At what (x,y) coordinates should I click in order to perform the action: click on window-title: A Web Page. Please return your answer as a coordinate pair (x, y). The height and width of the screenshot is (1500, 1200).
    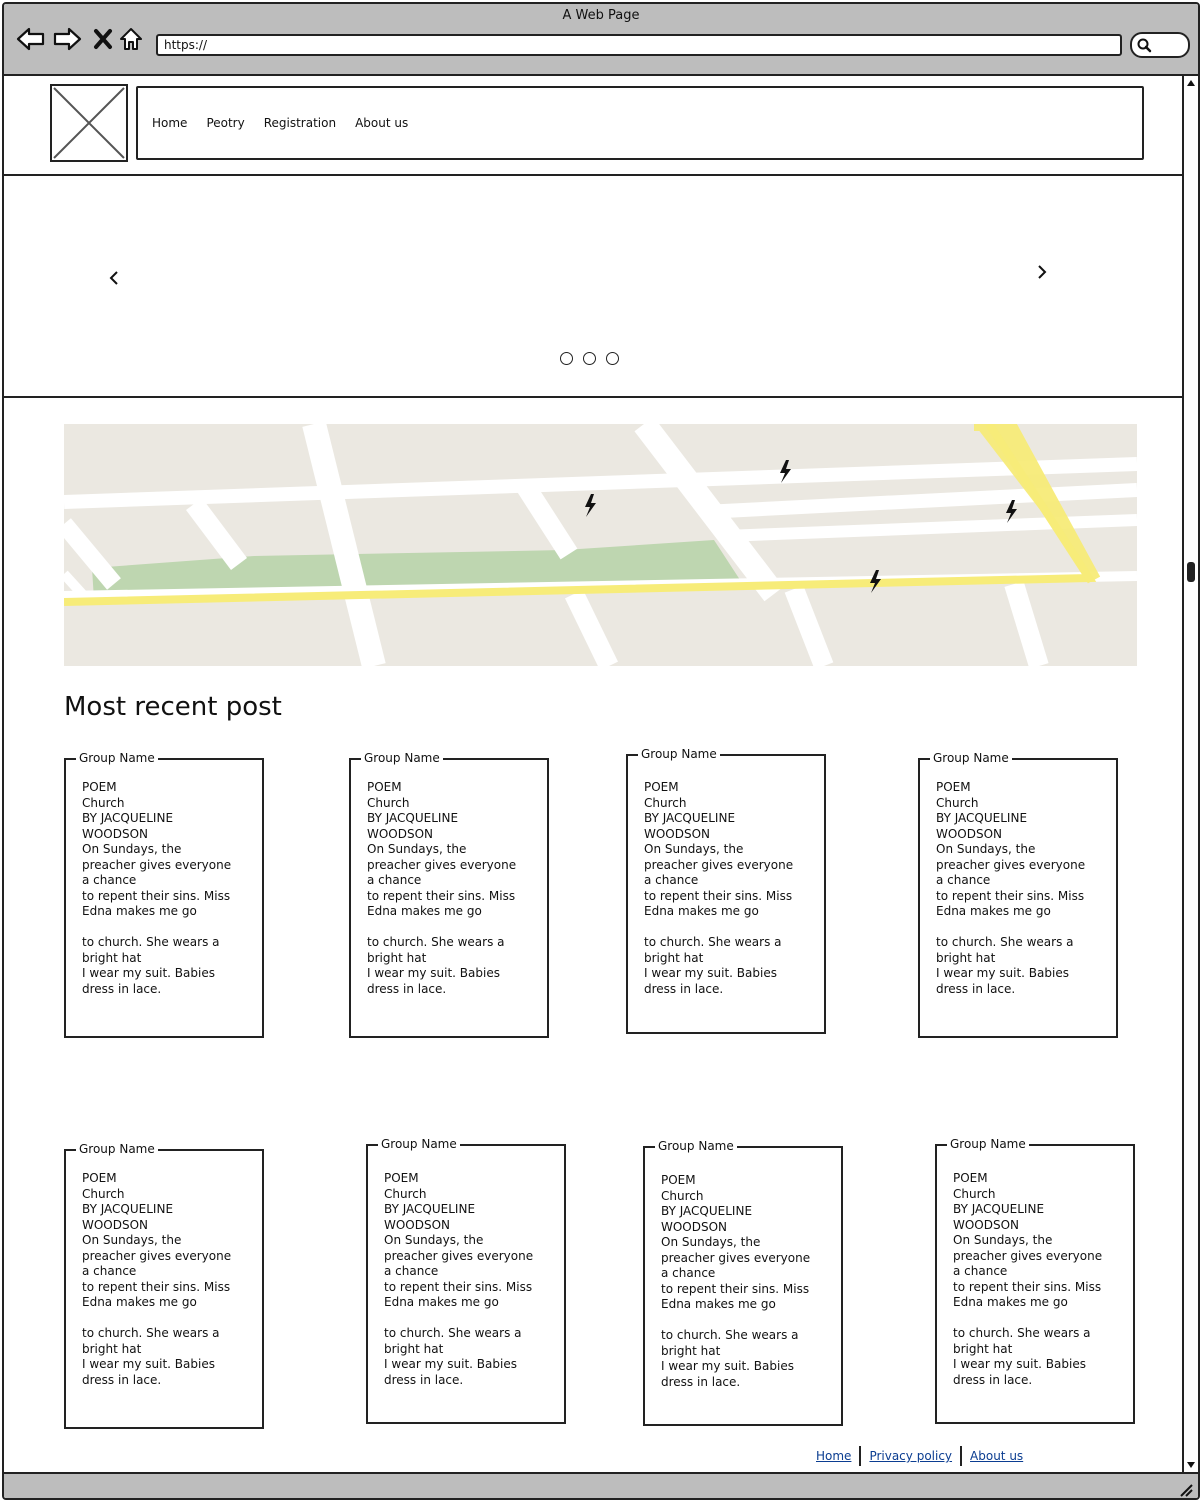
    Looking at the image, I should click on (601, 15).